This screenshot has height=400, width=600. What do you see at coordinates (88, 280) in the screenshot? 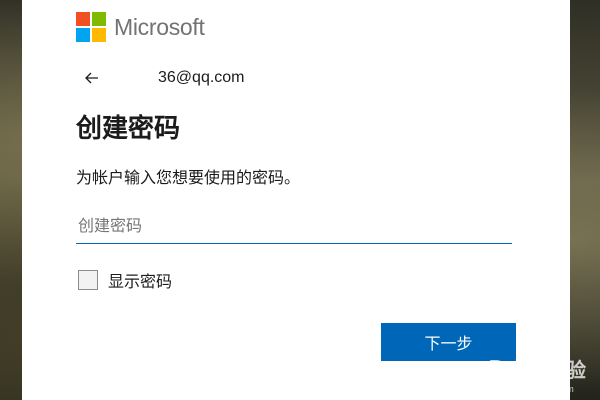
I see `show-password-checkbox` at bounding box center [88, 280].